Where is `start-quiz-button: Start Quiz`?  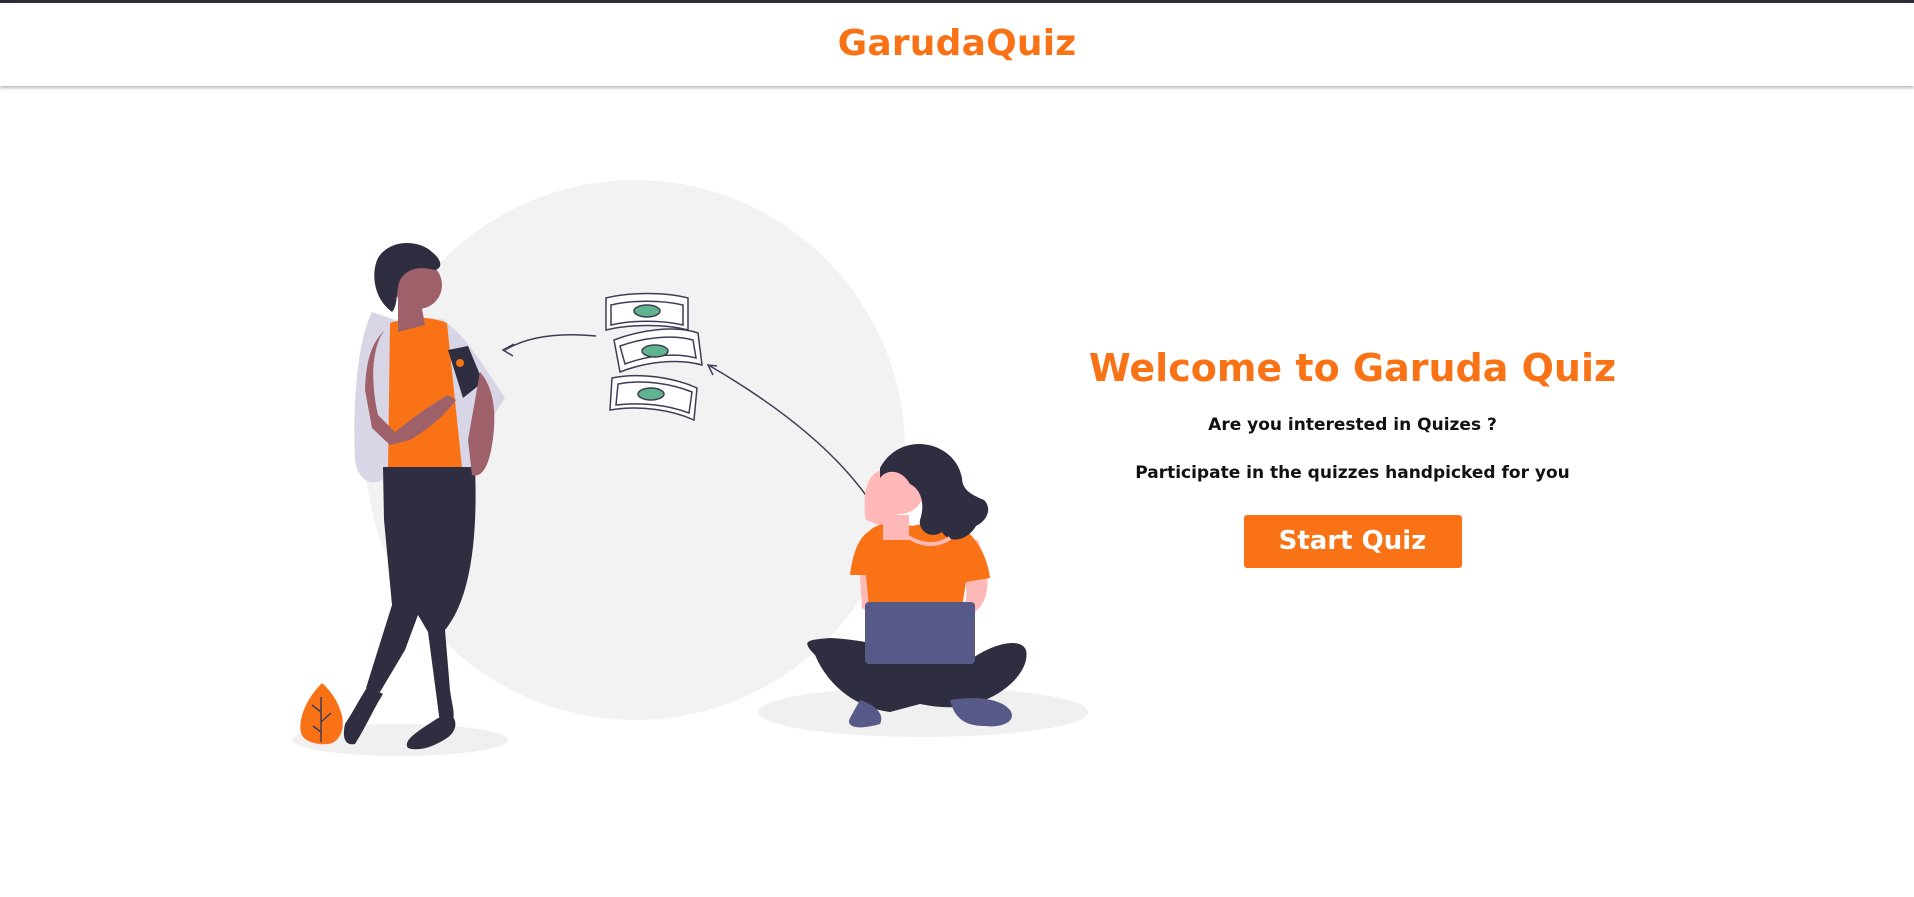 start-quiz-button: Start Quiz is located at coordinates (1352, 541).